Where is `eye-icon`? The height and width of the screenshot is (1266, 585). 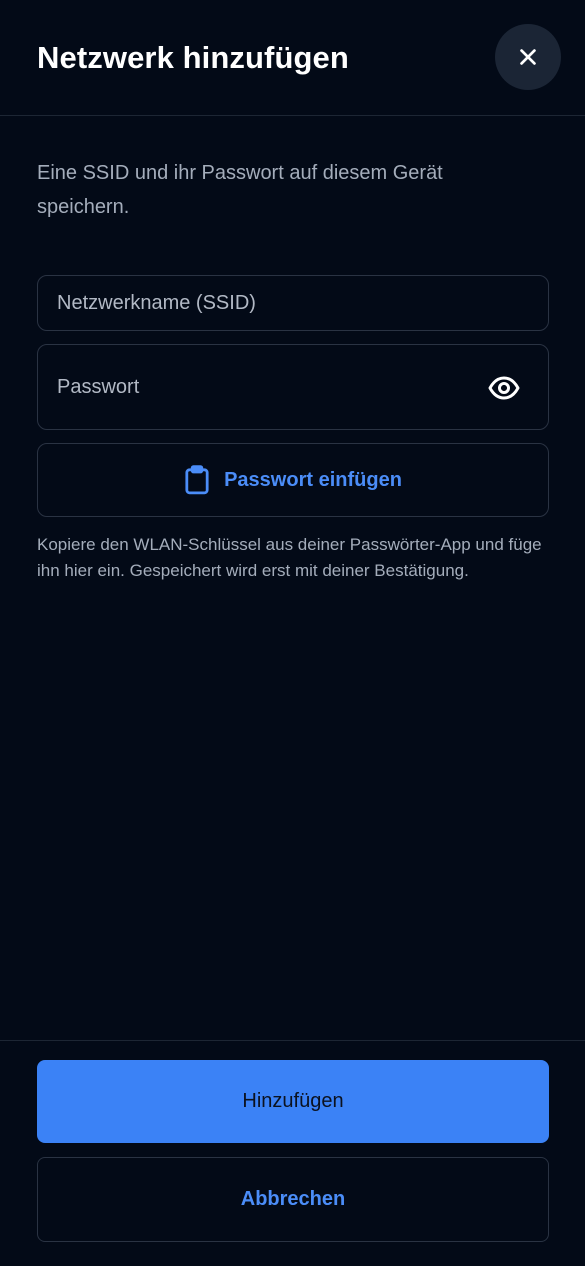 eye-icon is located at coordinates (504, 388).